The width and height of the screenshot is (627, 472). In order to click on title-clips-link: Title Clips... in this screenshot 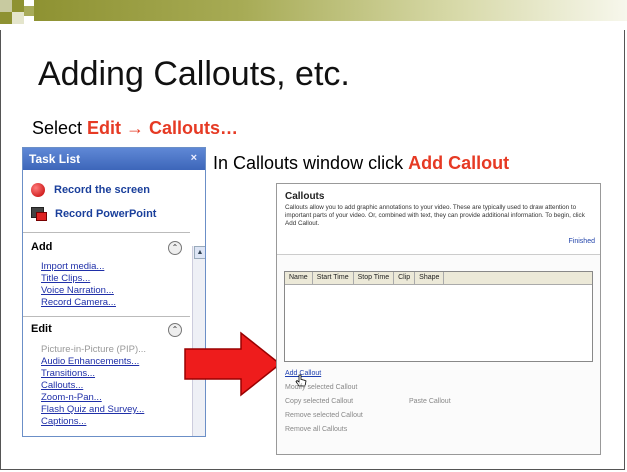, I will do `click(65, 278)`.